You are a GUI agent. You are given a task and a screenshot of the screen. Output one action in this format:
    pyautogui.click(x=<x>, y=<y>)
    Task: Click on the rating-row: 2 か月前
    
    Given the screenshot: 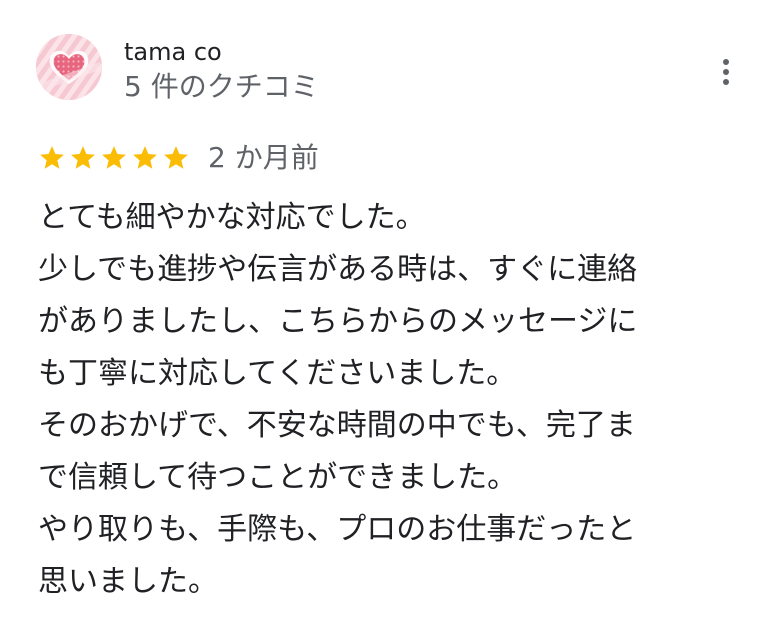 What is the action you would take?
    pyautogui.click(x=178, y=158)
    